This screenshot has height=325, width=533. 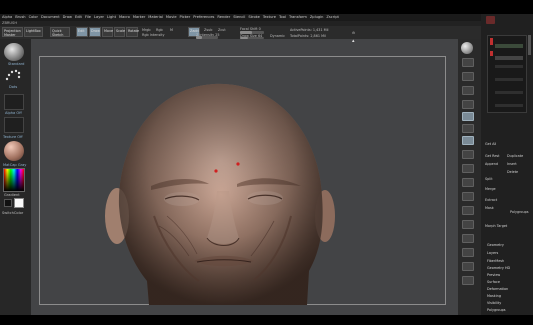 What do you see at coordinates (253, 17) in the screenshot?
I see `menu-stroke: Stroke` at bounding box center [253, 17].